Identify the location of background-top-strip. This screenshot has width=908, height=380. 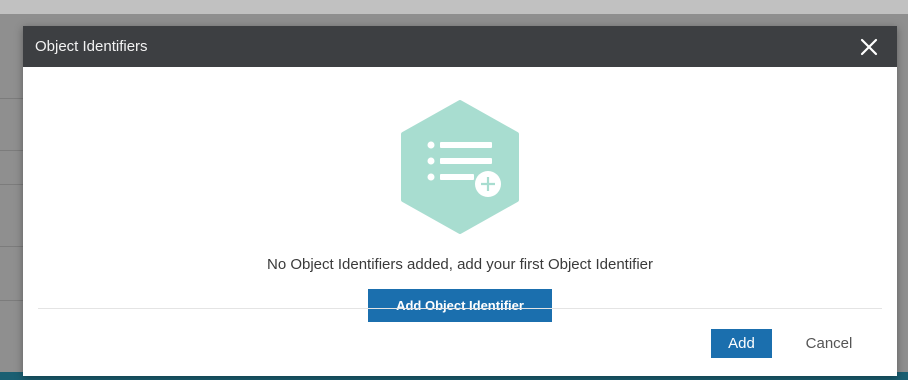
(454, 7).